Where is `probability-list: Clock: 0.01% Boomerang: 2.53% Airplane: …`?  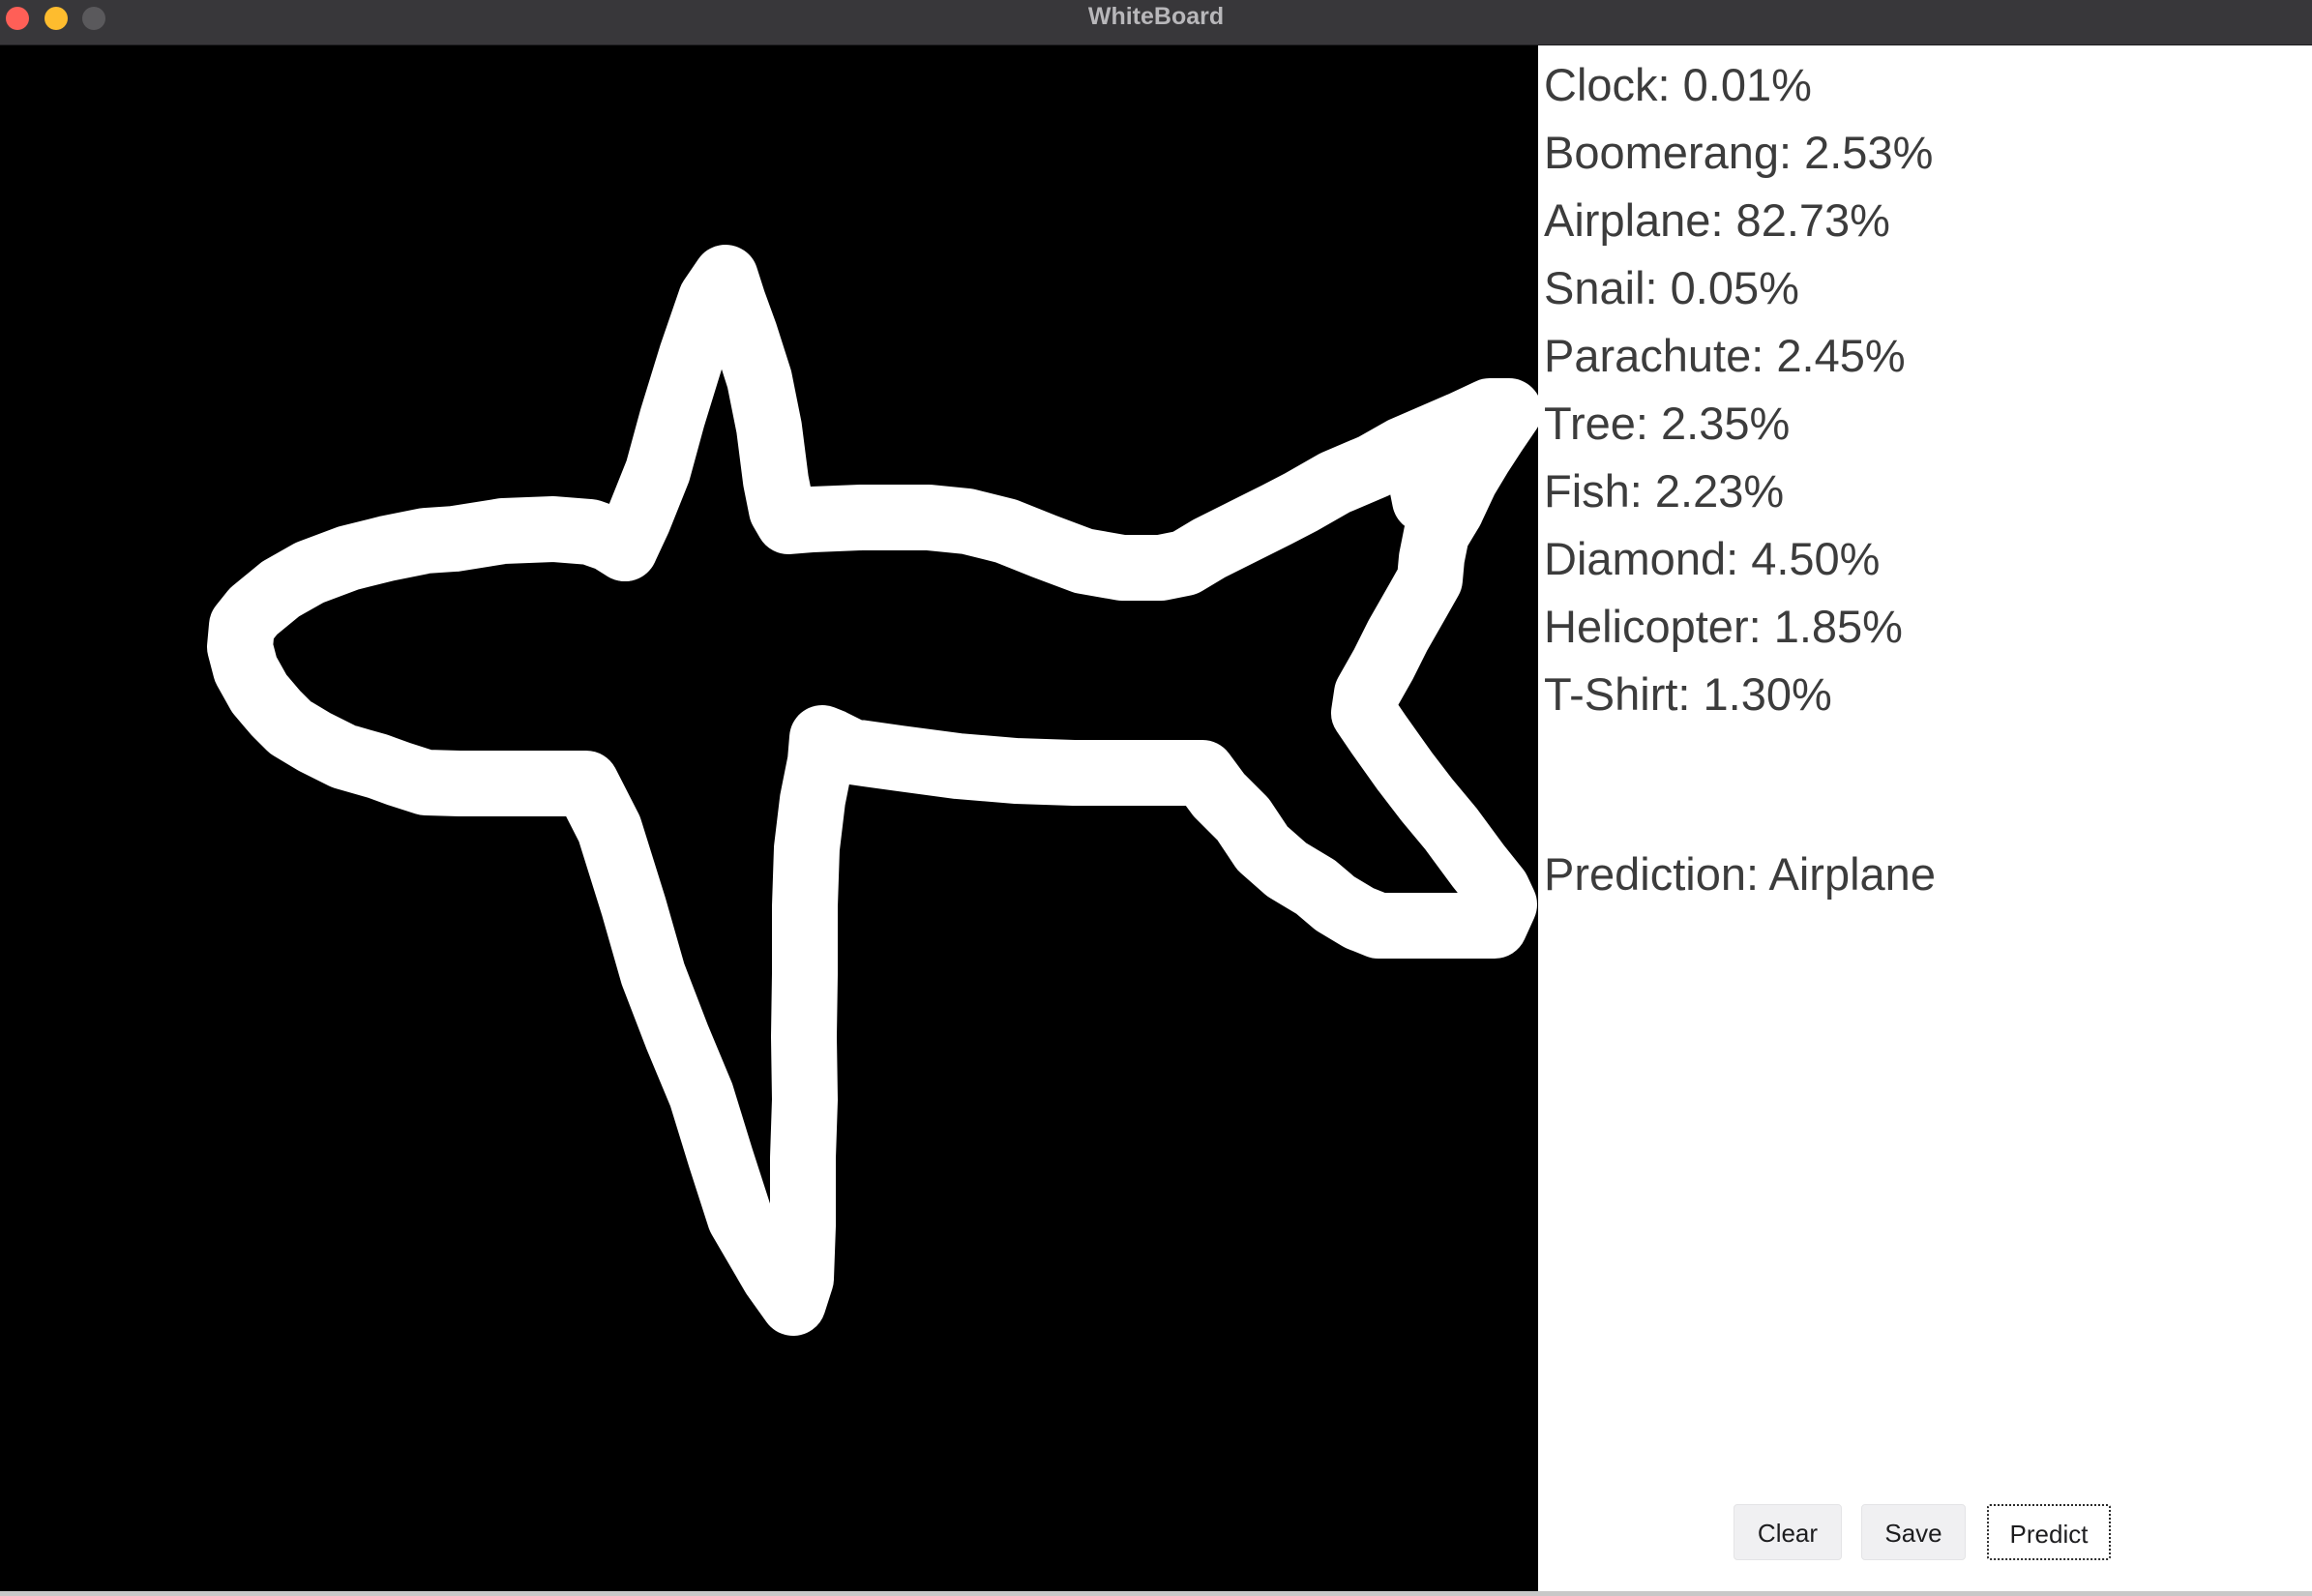
probability-list: Clock: 0.01% Boomerang: 2.53% Airplane: … is located at coordinates (1738, 389).